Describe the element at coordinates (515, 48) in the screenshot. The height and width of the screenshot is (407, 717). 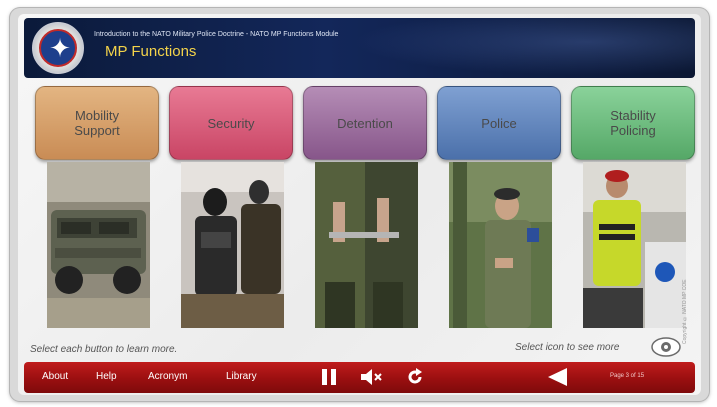
I see `header-glow` at that location.